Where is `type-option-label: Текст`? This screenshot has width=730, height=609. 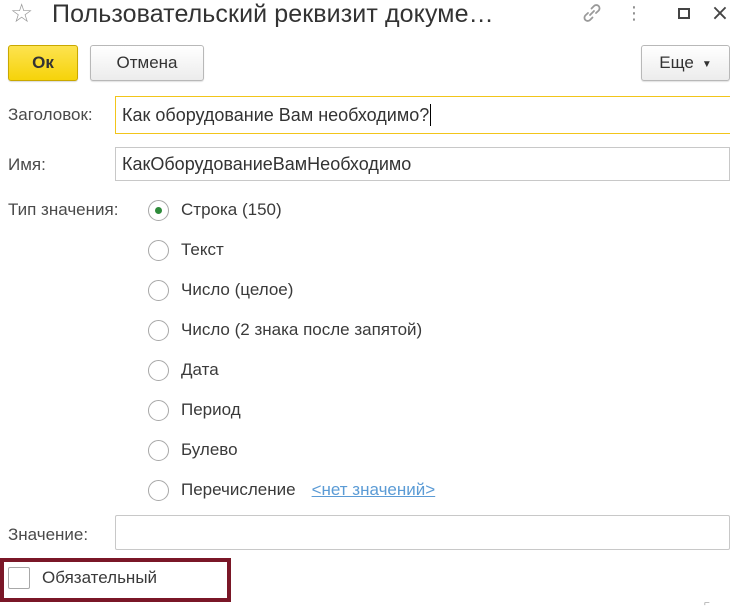
type-option-label: Текст is located at coordinates (202, 249).